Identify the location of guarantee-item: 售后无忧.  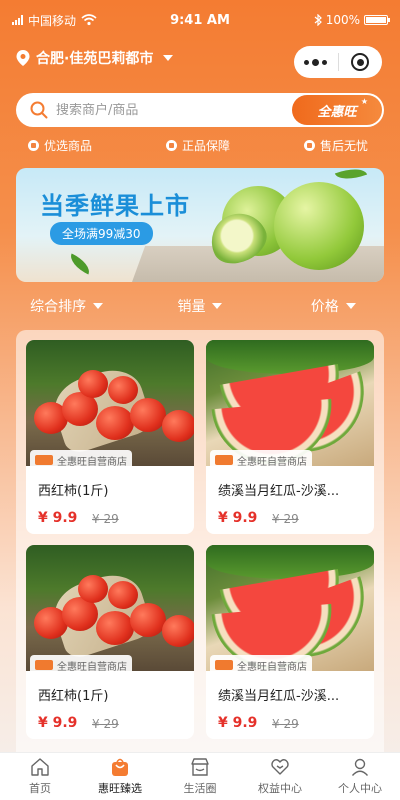
(335, 145).